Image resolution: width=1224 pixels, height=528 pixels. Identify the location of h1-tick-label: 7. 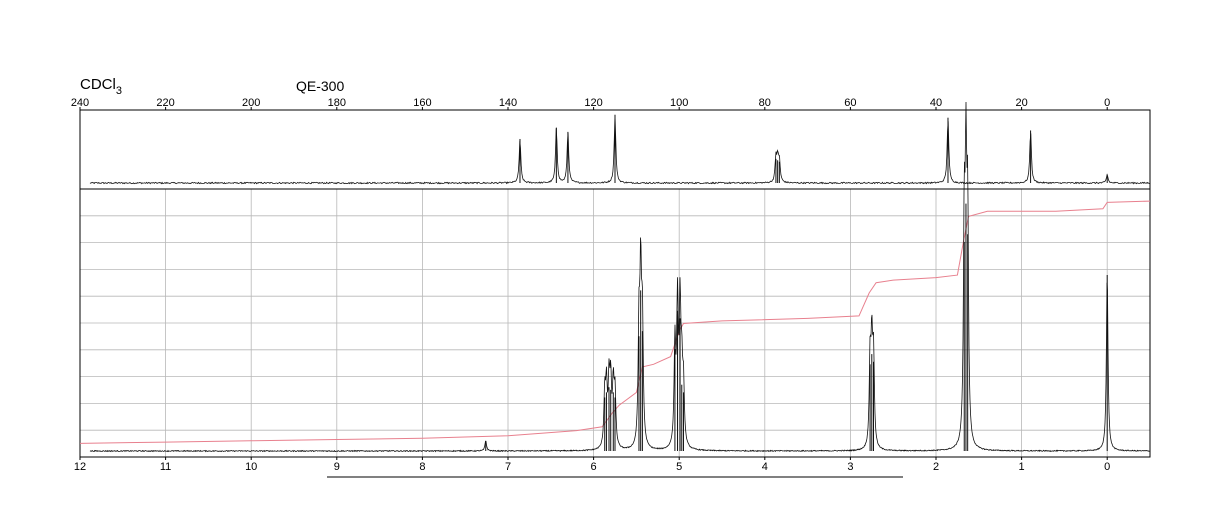
(508, 467).